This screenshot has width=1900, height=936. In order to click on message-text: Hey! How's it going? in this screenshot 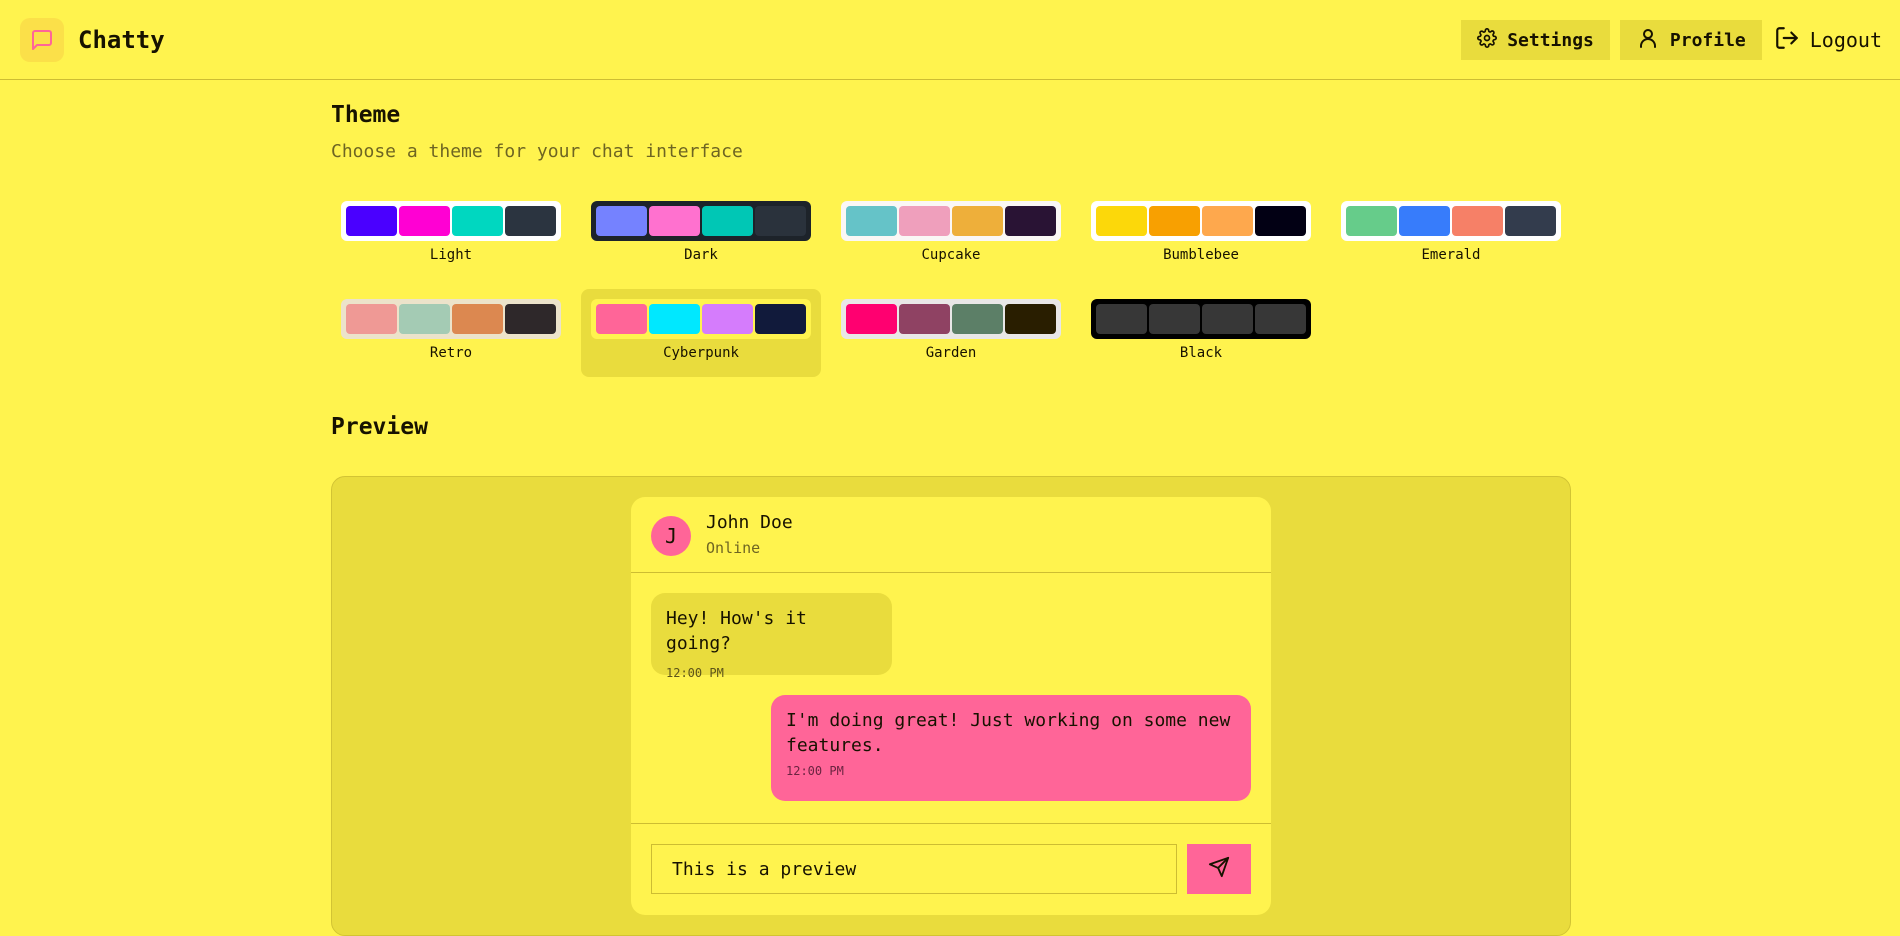, I will do `click(736, 631)`.